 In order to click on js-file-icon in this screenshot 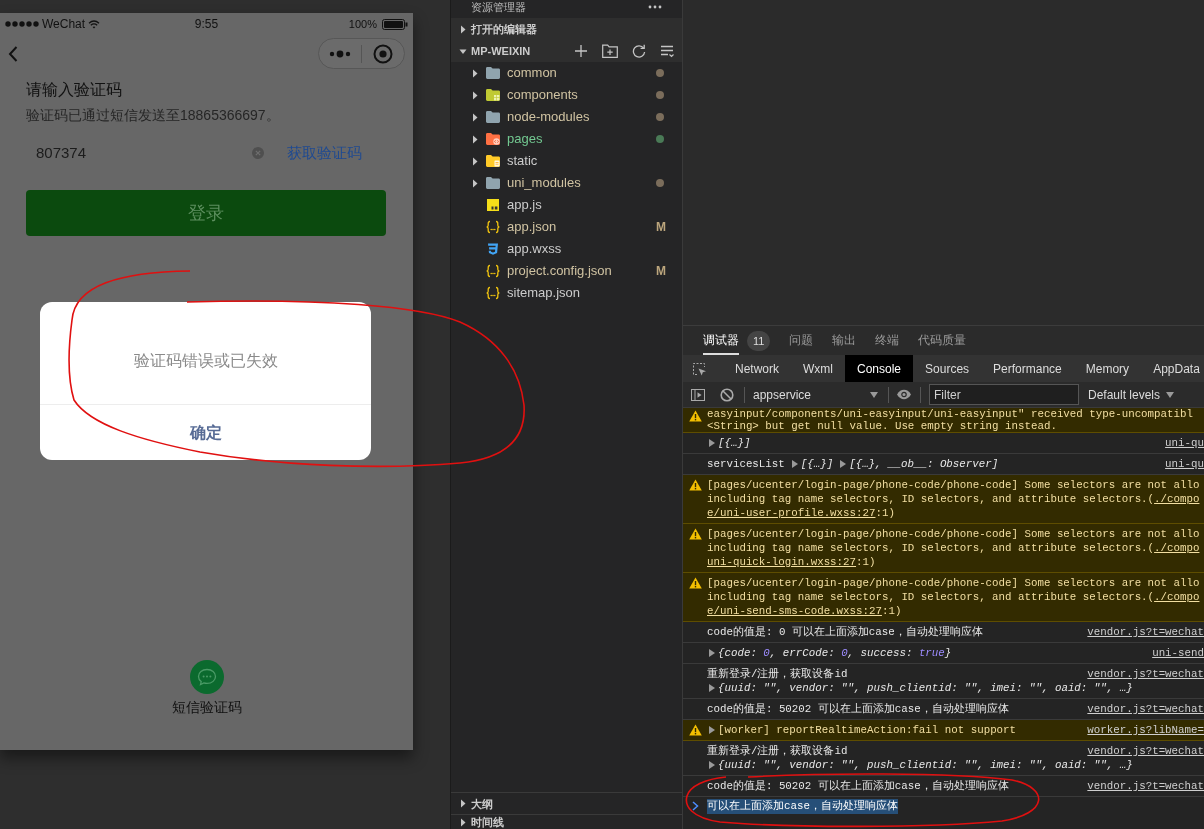, I will do `click(493, 205)`.